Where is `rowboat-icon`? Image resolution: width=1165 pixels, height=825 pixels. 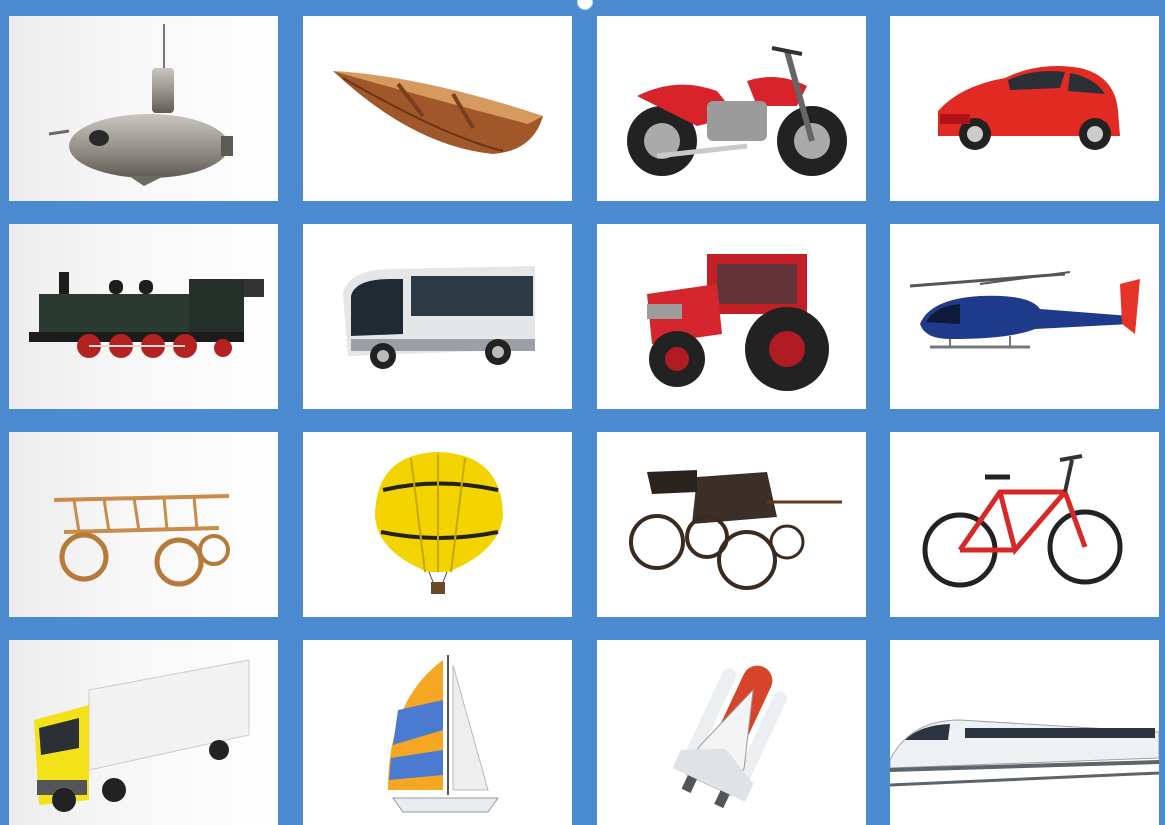
rowboat-icon is located at coordinates (438, 112).